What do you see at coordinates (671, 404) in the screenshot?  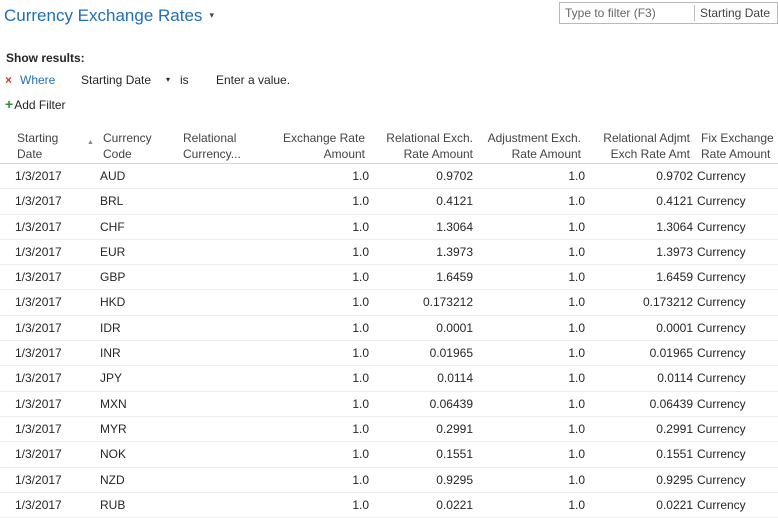 I see `cell-relational-adjmt-exch-rate-amt: 0.06439` at bounding box center [671, 404].